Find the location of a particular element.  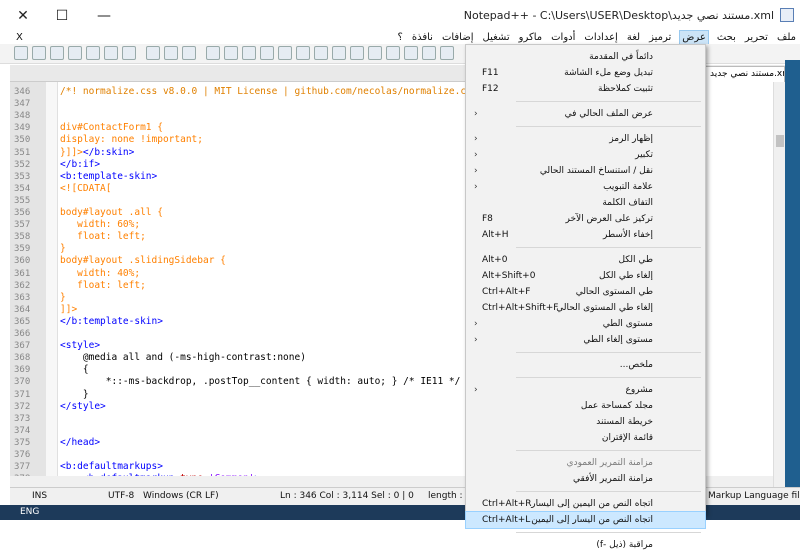

menu-item-shortcut: Ctrl+Alt+Shift+F is located at coordinates (520, 308).